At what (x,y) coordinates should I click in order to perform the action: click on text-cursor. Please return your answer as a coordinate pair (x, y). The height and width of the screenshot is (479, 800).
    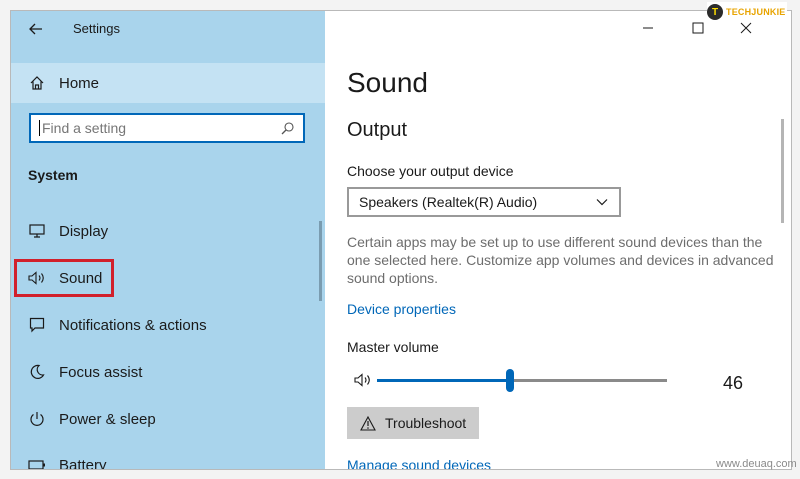
    Looking at the image, I should click on (39, 128).